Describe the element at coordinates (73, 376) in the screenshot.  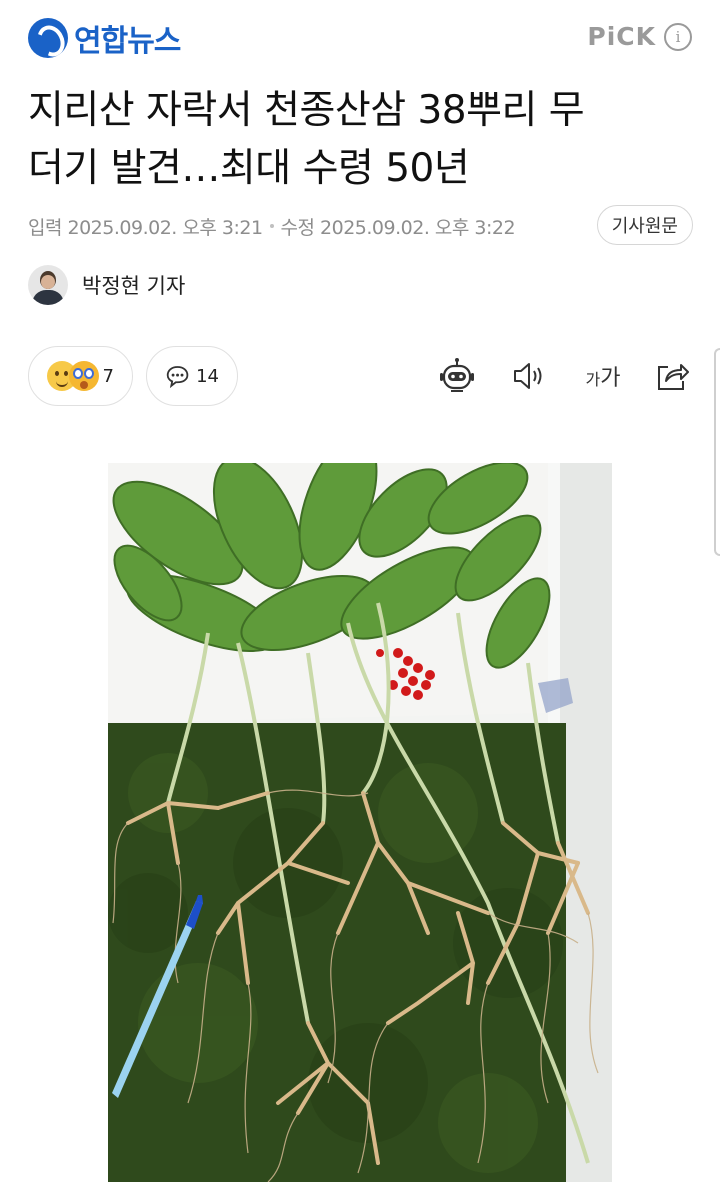
I see `reaction-emoji-icon` at that location.